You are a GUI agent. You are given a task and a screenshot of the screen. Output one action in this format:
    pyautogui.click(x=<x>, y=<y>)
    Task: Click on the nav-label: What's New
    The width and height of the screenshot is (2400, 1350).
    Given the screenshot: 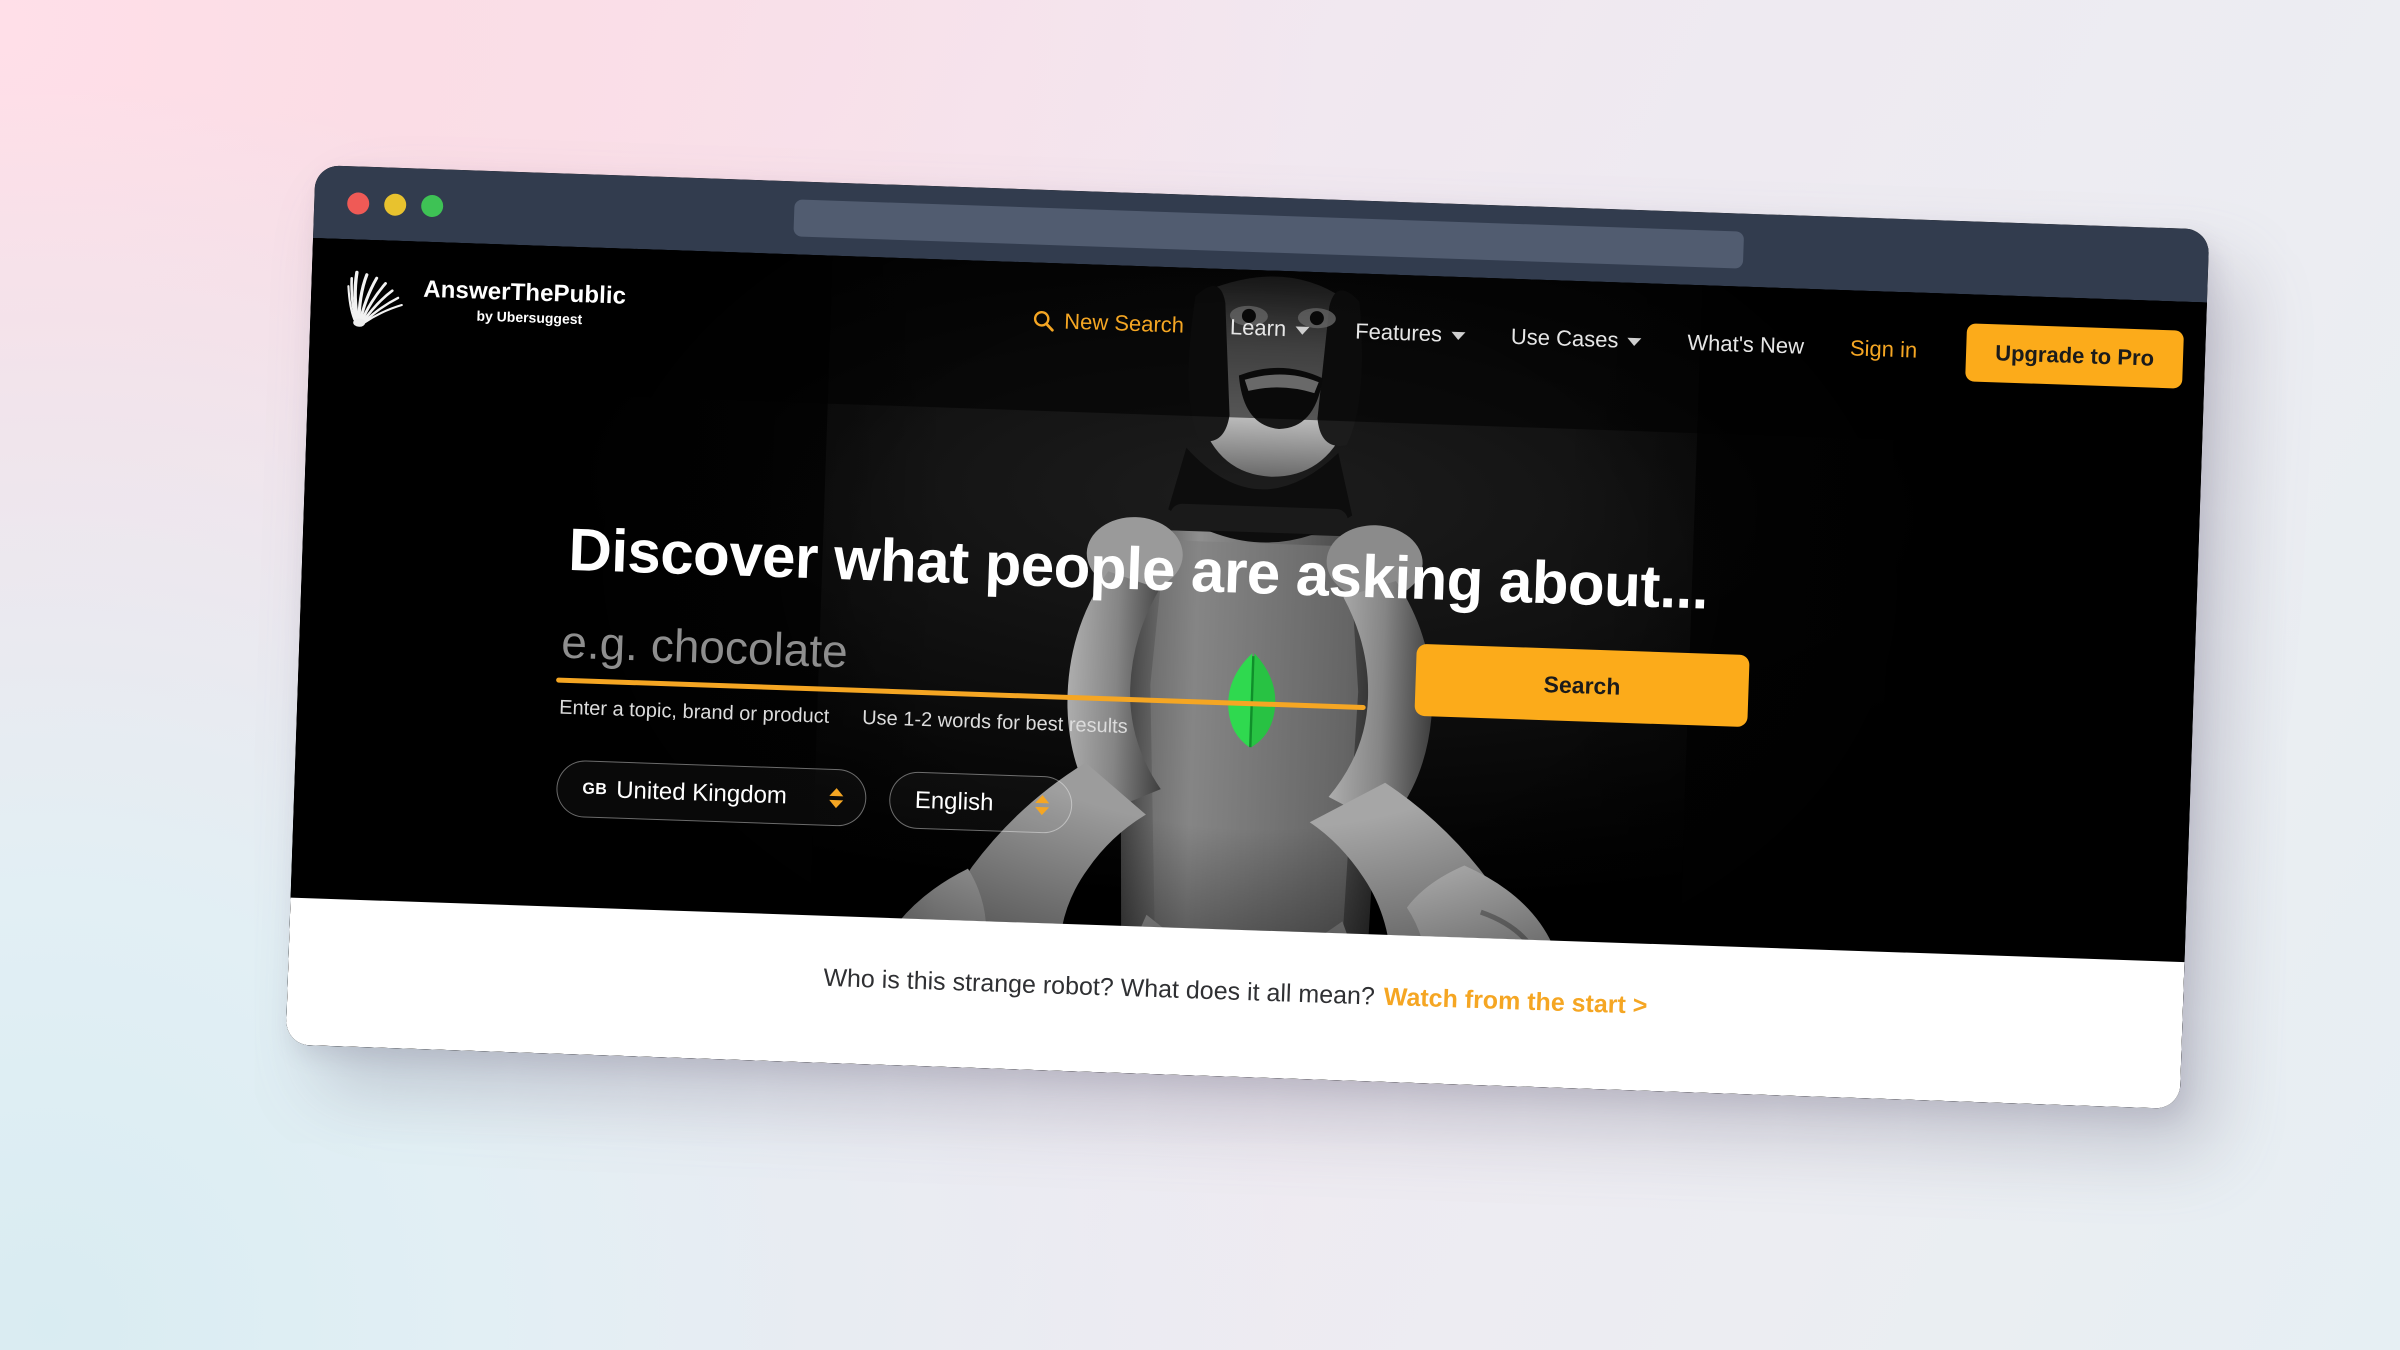 What is the action you would take?
    pyautogui.click(x=1746, y=344)
    